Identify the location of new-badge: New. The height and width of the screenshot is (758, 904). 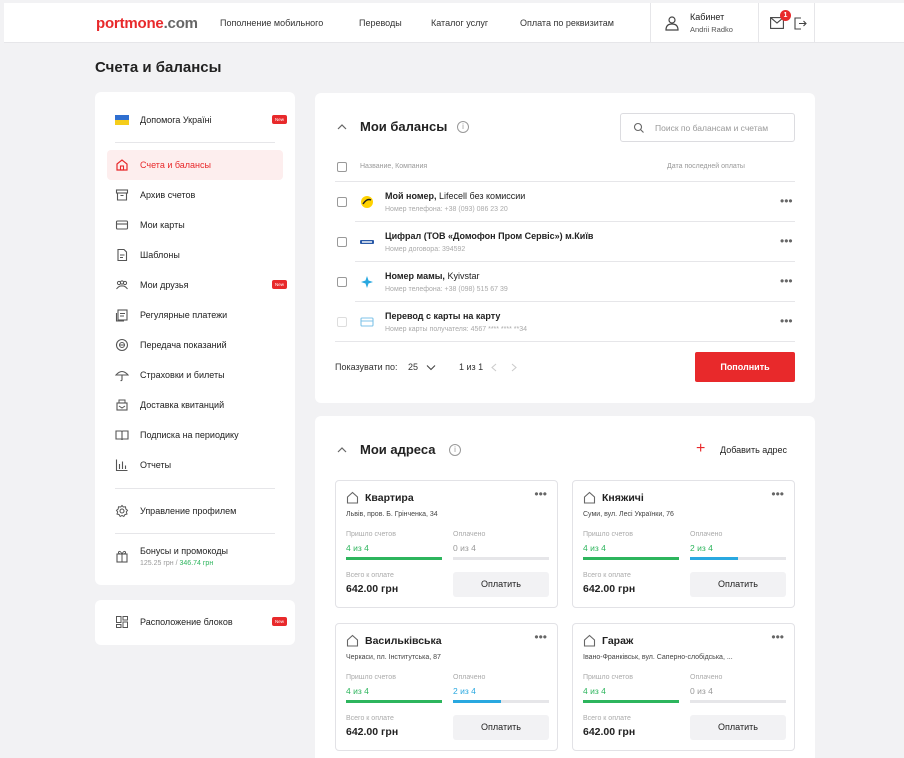
(279, 284).